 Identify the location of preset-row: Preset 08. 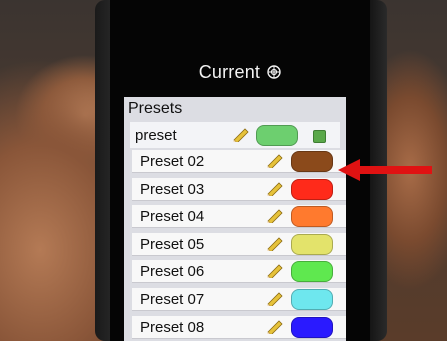
(239, 327).